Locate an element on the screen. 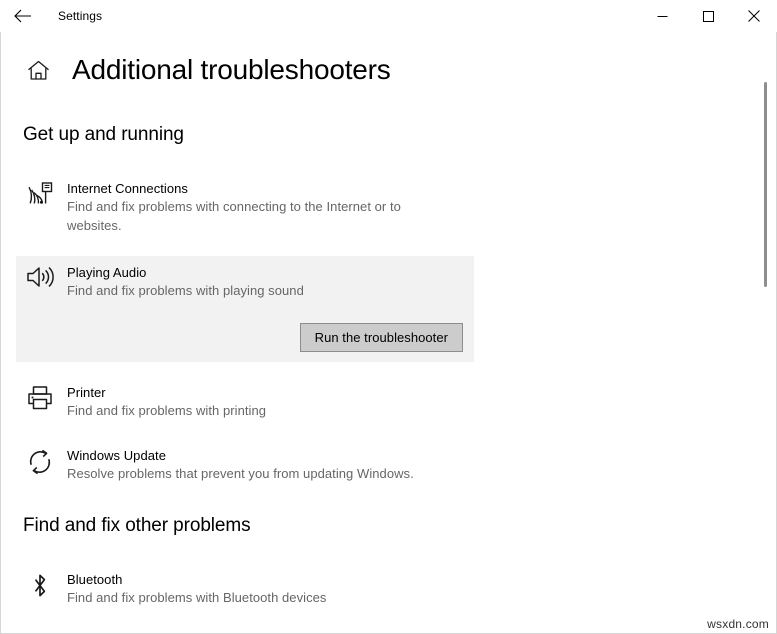 This screenshot has height=634, width=777. close-icon is located at coordinates (754, 16).